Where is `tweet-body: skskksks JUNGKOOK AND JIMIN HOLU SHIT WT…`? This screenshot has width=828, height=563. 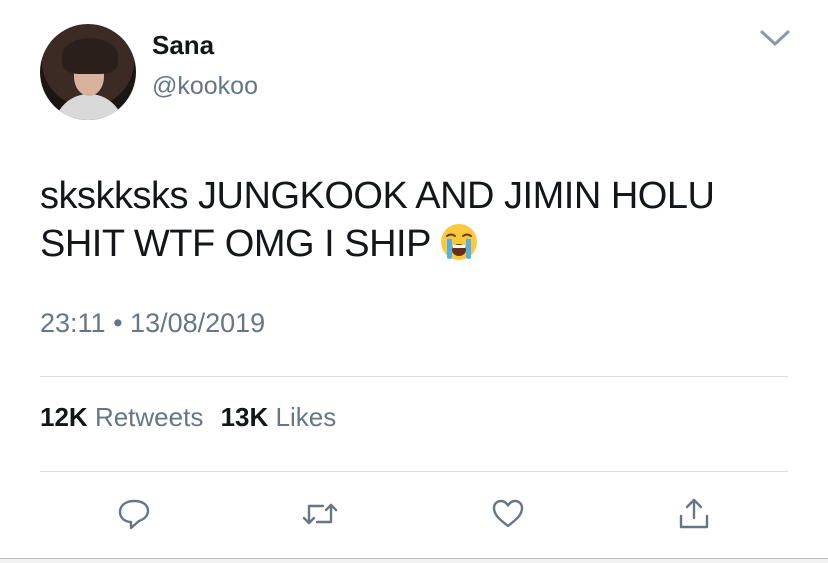 tweet-body: skskksks JUNGKOOK AND JIMIN HOLU SHIT WT… is located at coordinates (377, 220).